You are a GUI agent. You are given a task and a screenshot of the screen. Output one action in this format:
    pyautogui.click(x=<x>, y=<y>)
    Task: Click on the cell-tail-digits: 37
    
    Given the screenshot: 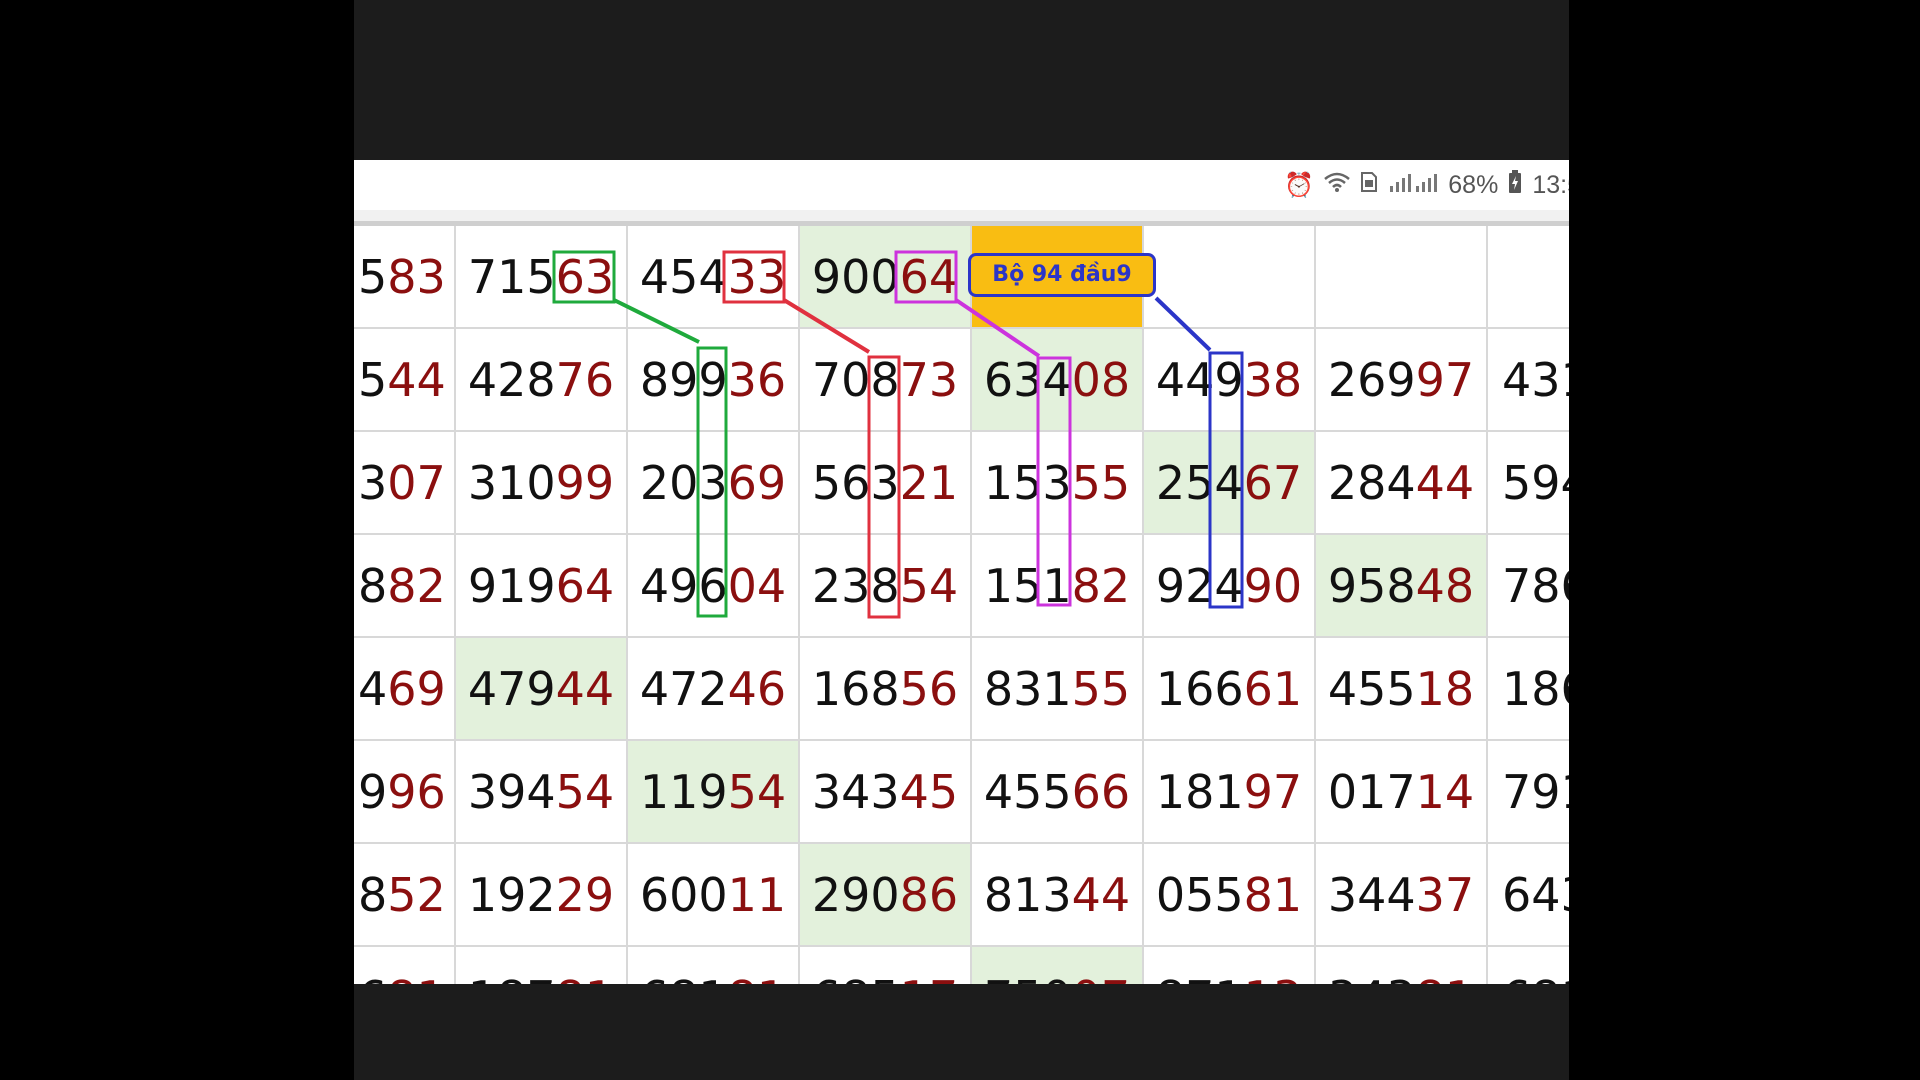 What is the action you would take?
    pyautogui.click(x=1445, y=895)
    